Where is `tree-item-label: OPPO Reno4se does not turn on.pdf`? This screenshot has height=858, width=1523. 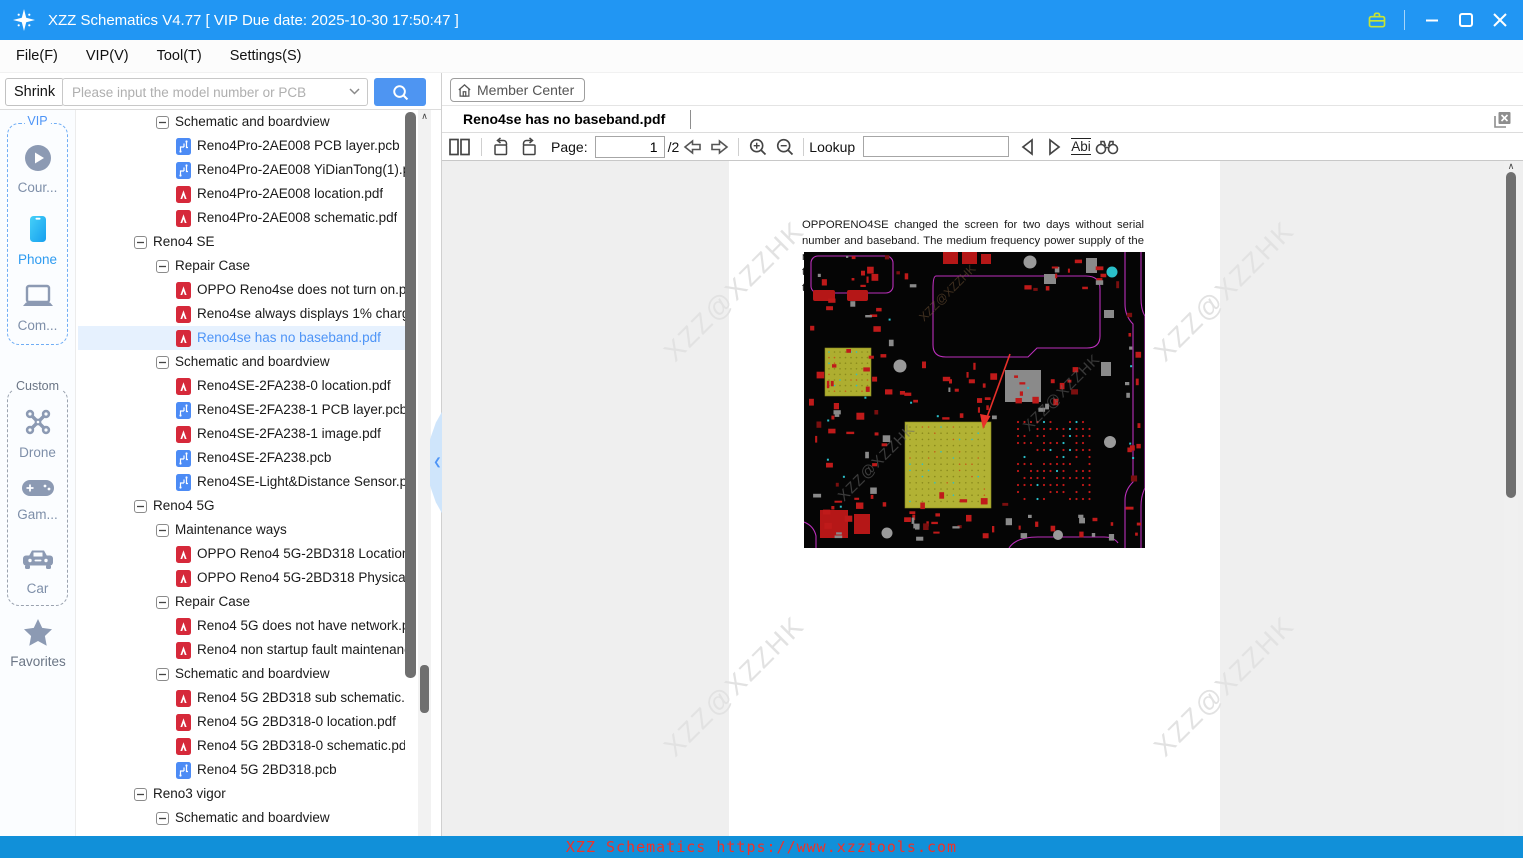 tree-item-label: OPPO Reno4se does not turn on.pdf is located at coordinates (301, 289).